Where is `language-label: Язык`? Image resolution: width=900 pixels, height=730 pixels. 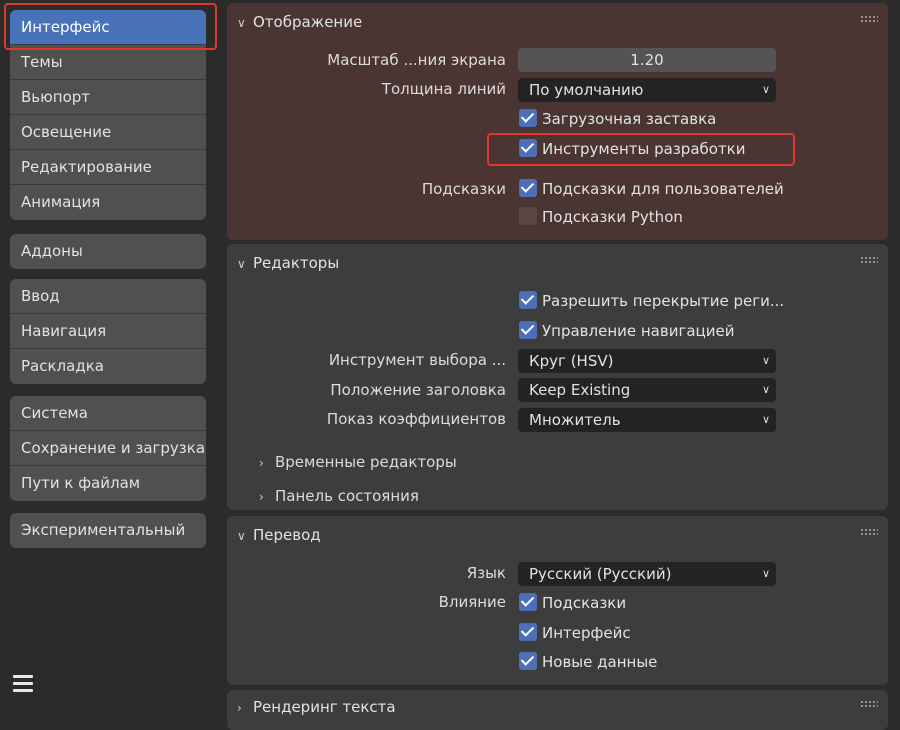 language-label: Язык is located at coordinates (486, 573).